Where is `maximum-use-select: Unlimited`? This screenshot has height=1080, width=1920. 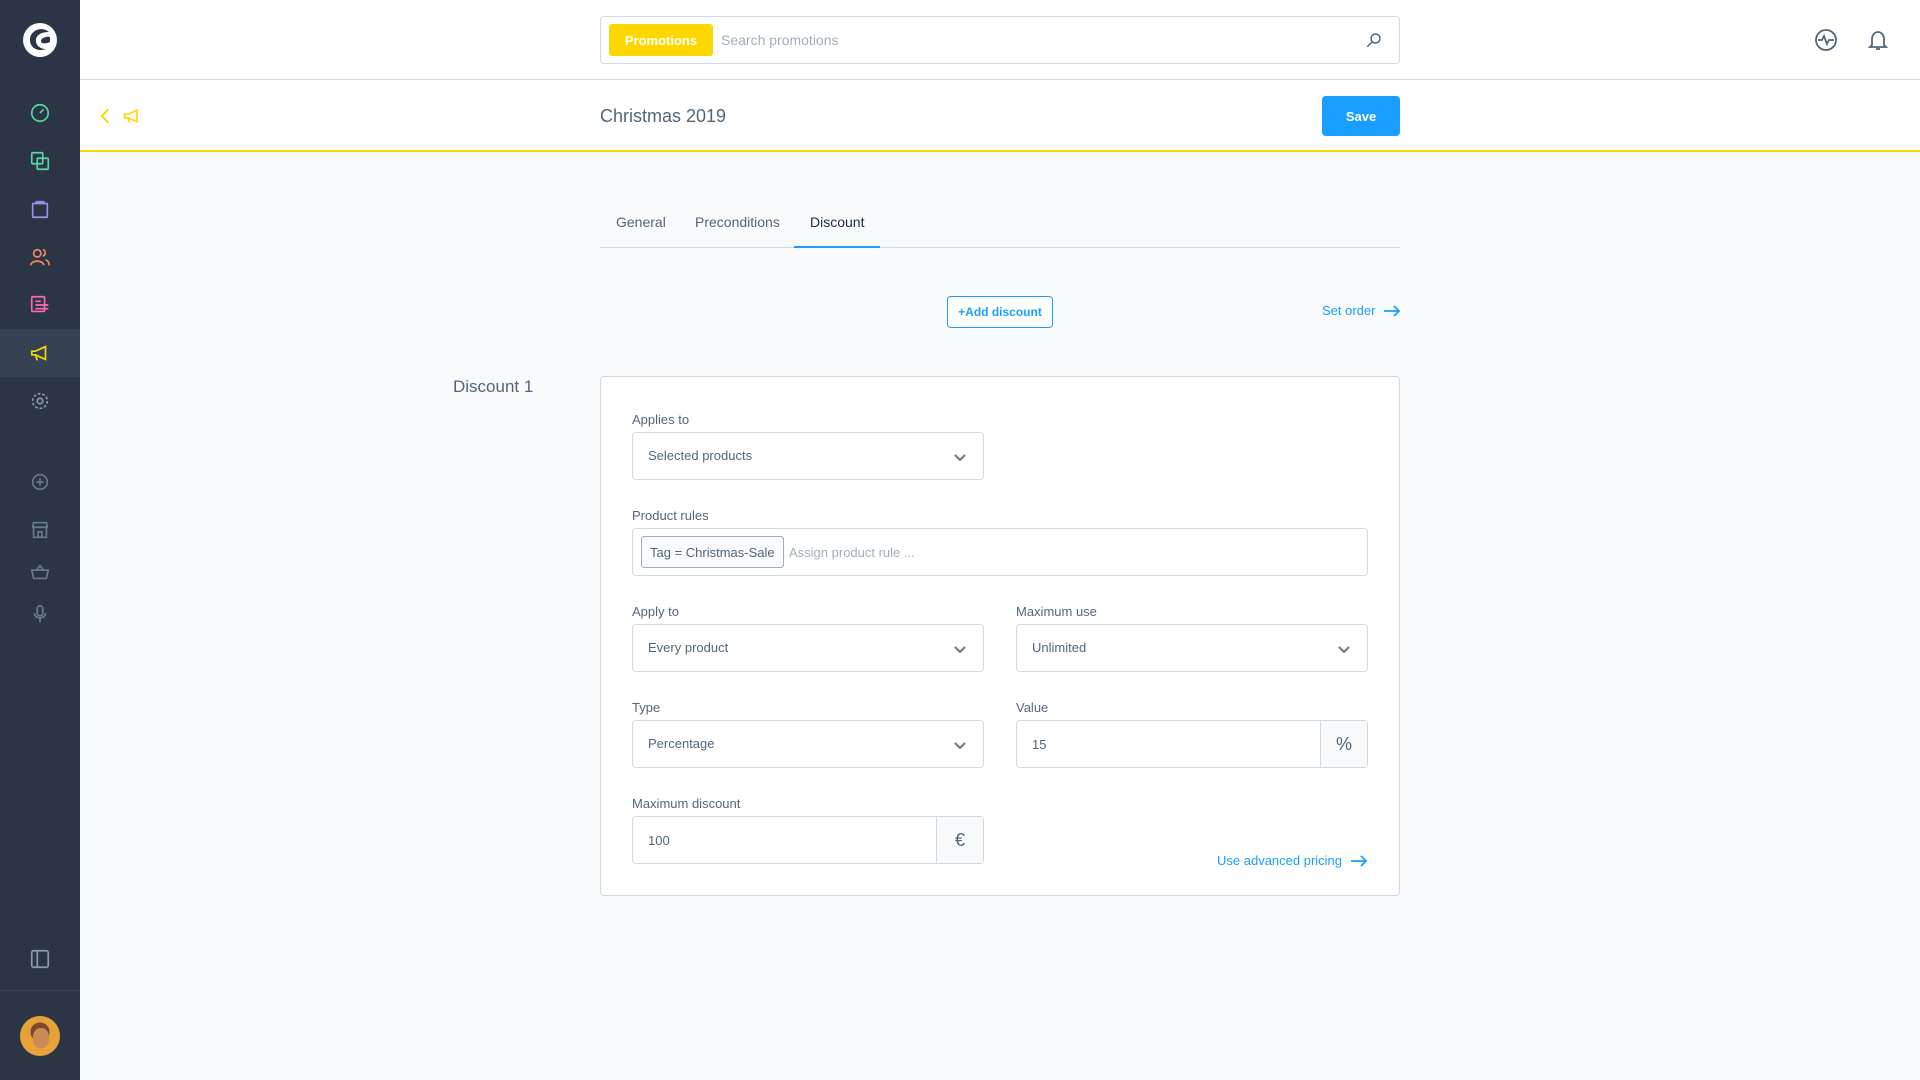 maximum-use-select: Unlimited is located at coordinates (1192, 648).